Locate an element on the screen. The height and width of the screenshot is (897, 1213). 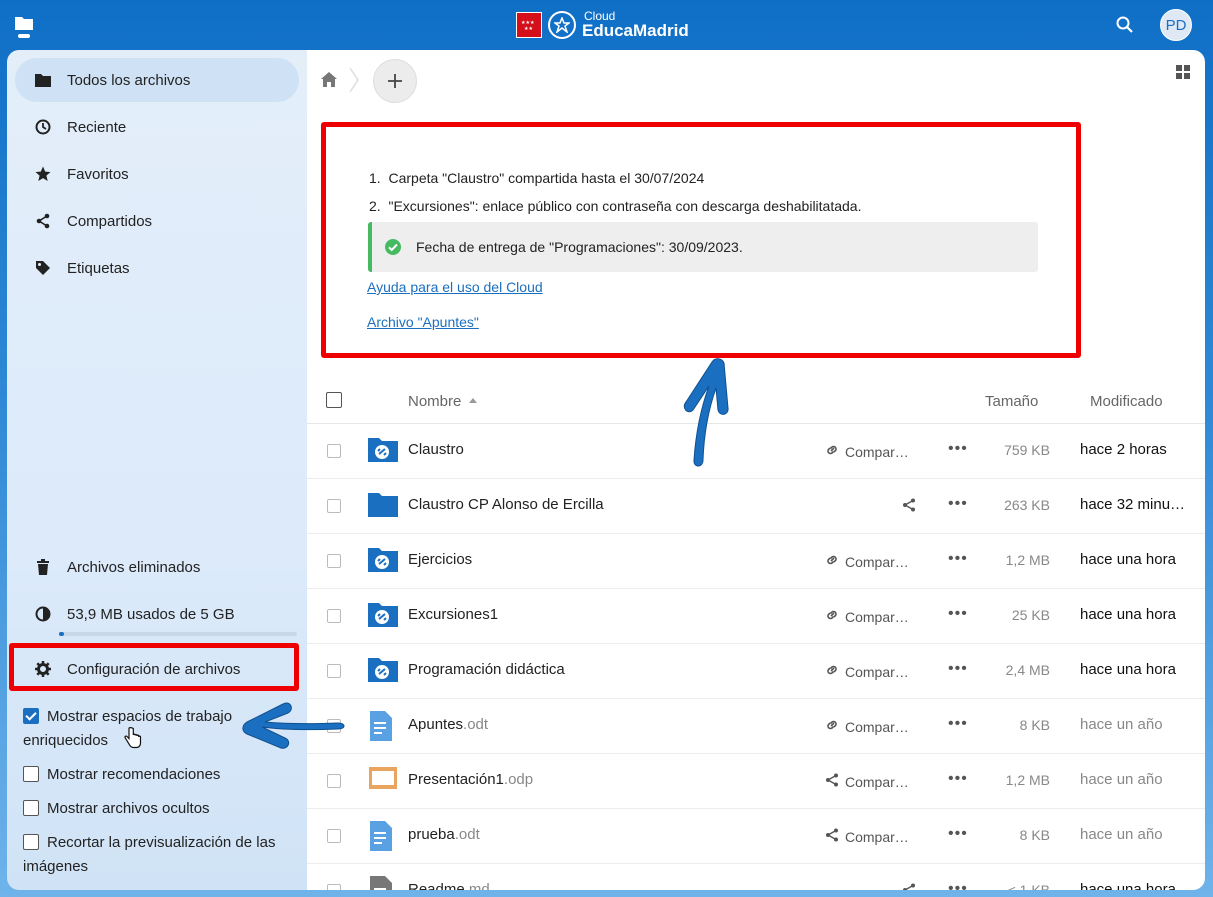
checkbox-checked is located at coordinates (31, 716).